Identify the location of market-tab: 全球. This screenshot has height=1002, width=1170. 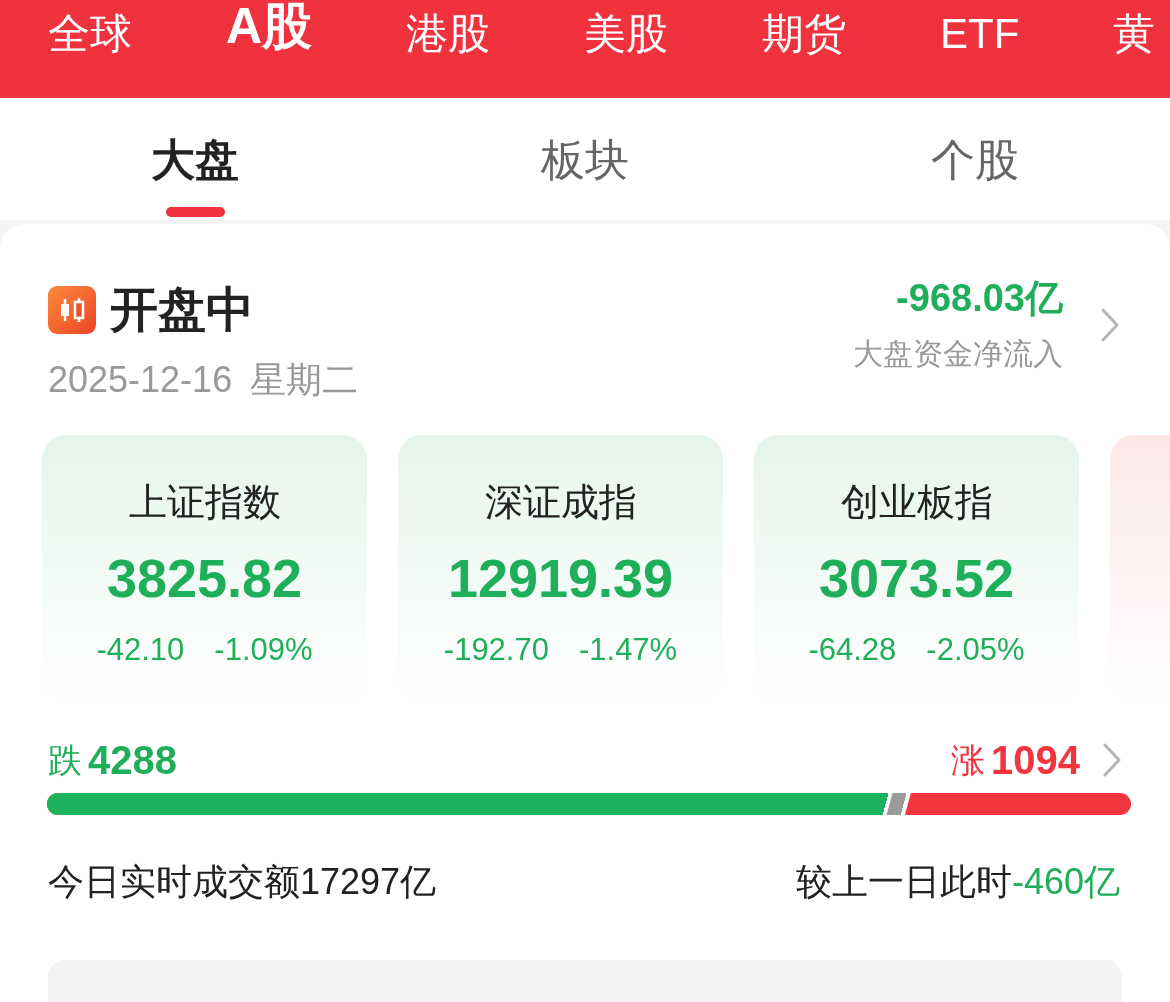
(90, 34).